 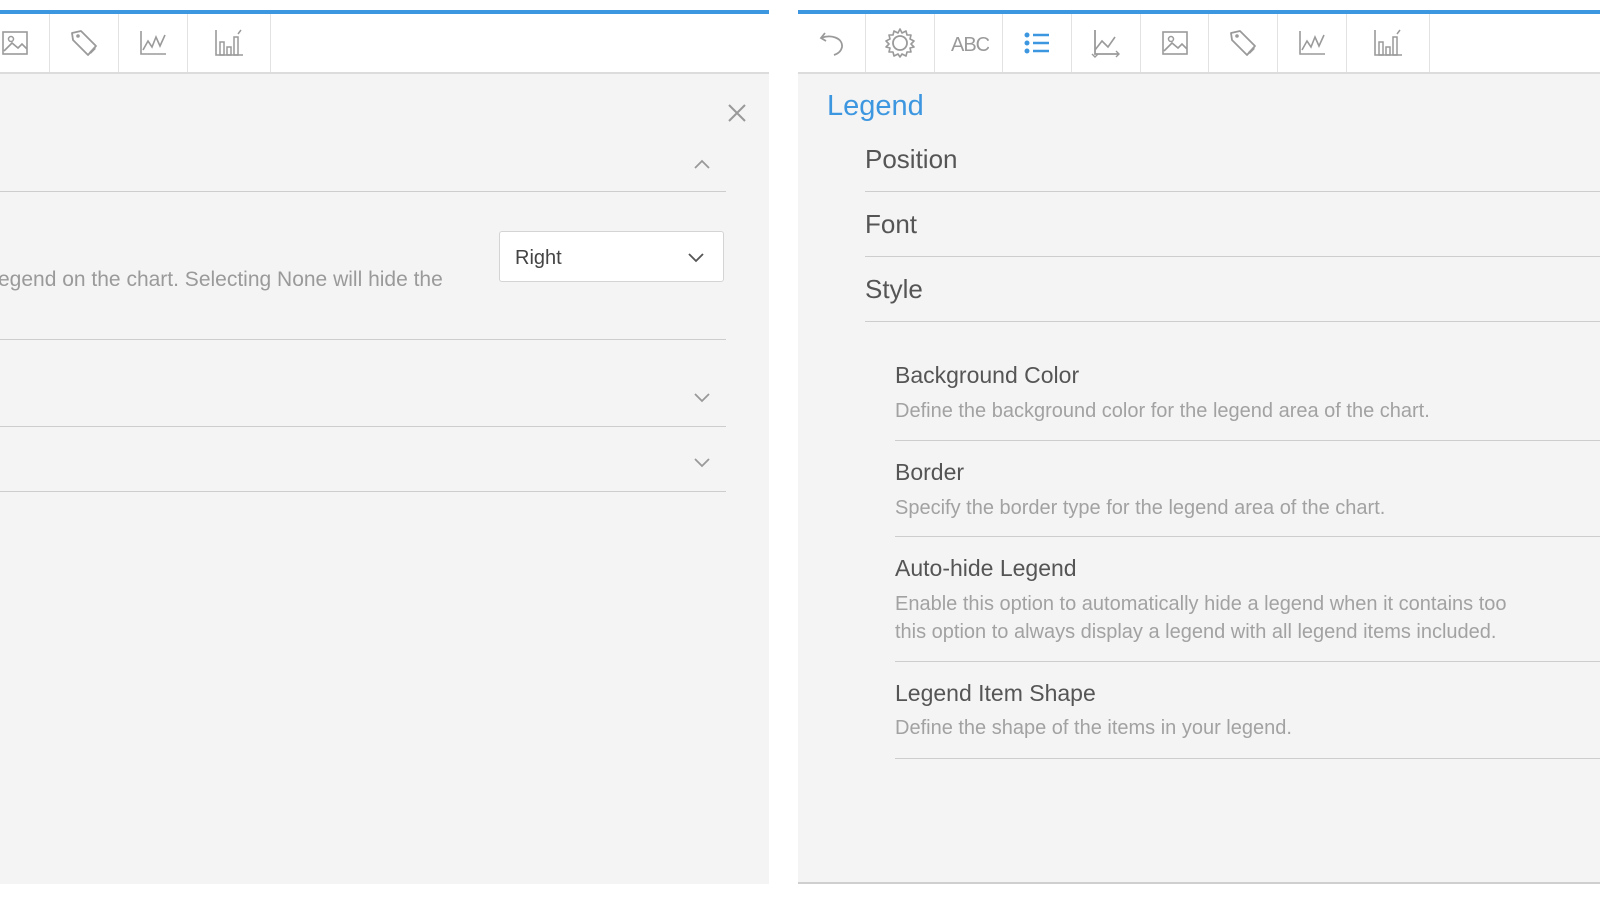 What do you see at coordinates (987, 375) in the screenshot?
I see `option-background-color-title: Background Color` at bounding box center [987, 375].